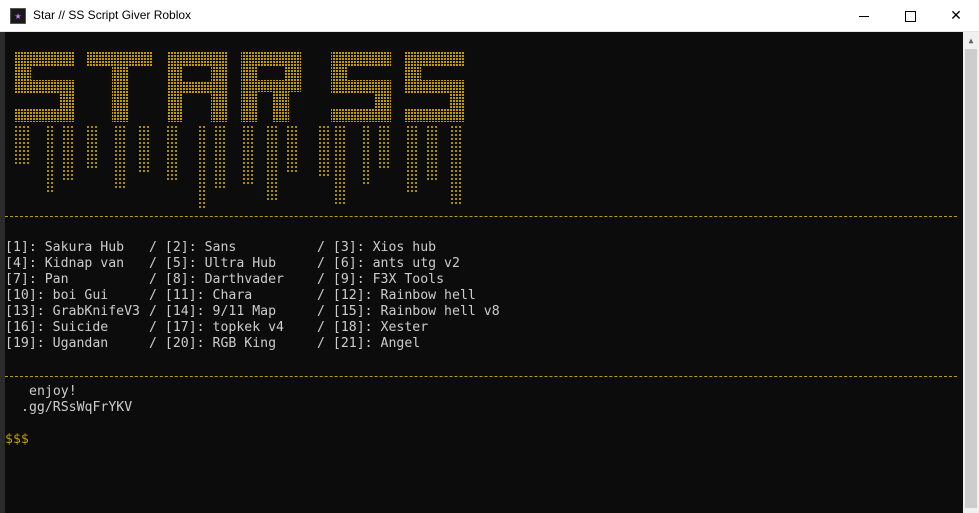  I want to click on banner-letter-s1, so click(45, 87).